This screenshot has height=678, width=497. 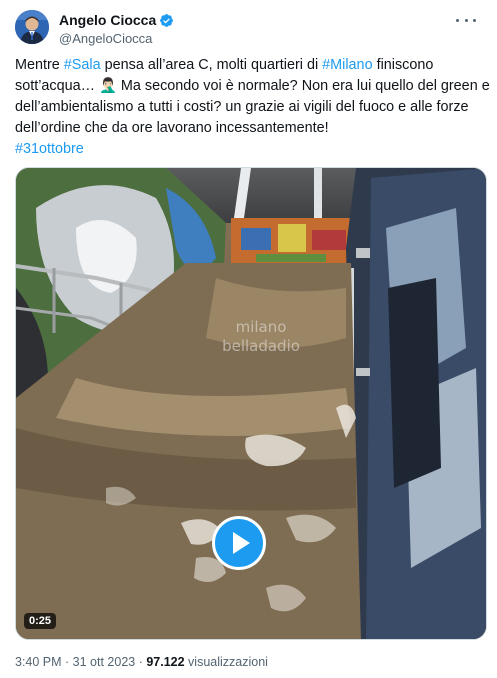 What do you see at coordinates (116, 38) in the screenshot?
I see `author-handle: @AngeloCiocca` at bounding box center [116, 38].